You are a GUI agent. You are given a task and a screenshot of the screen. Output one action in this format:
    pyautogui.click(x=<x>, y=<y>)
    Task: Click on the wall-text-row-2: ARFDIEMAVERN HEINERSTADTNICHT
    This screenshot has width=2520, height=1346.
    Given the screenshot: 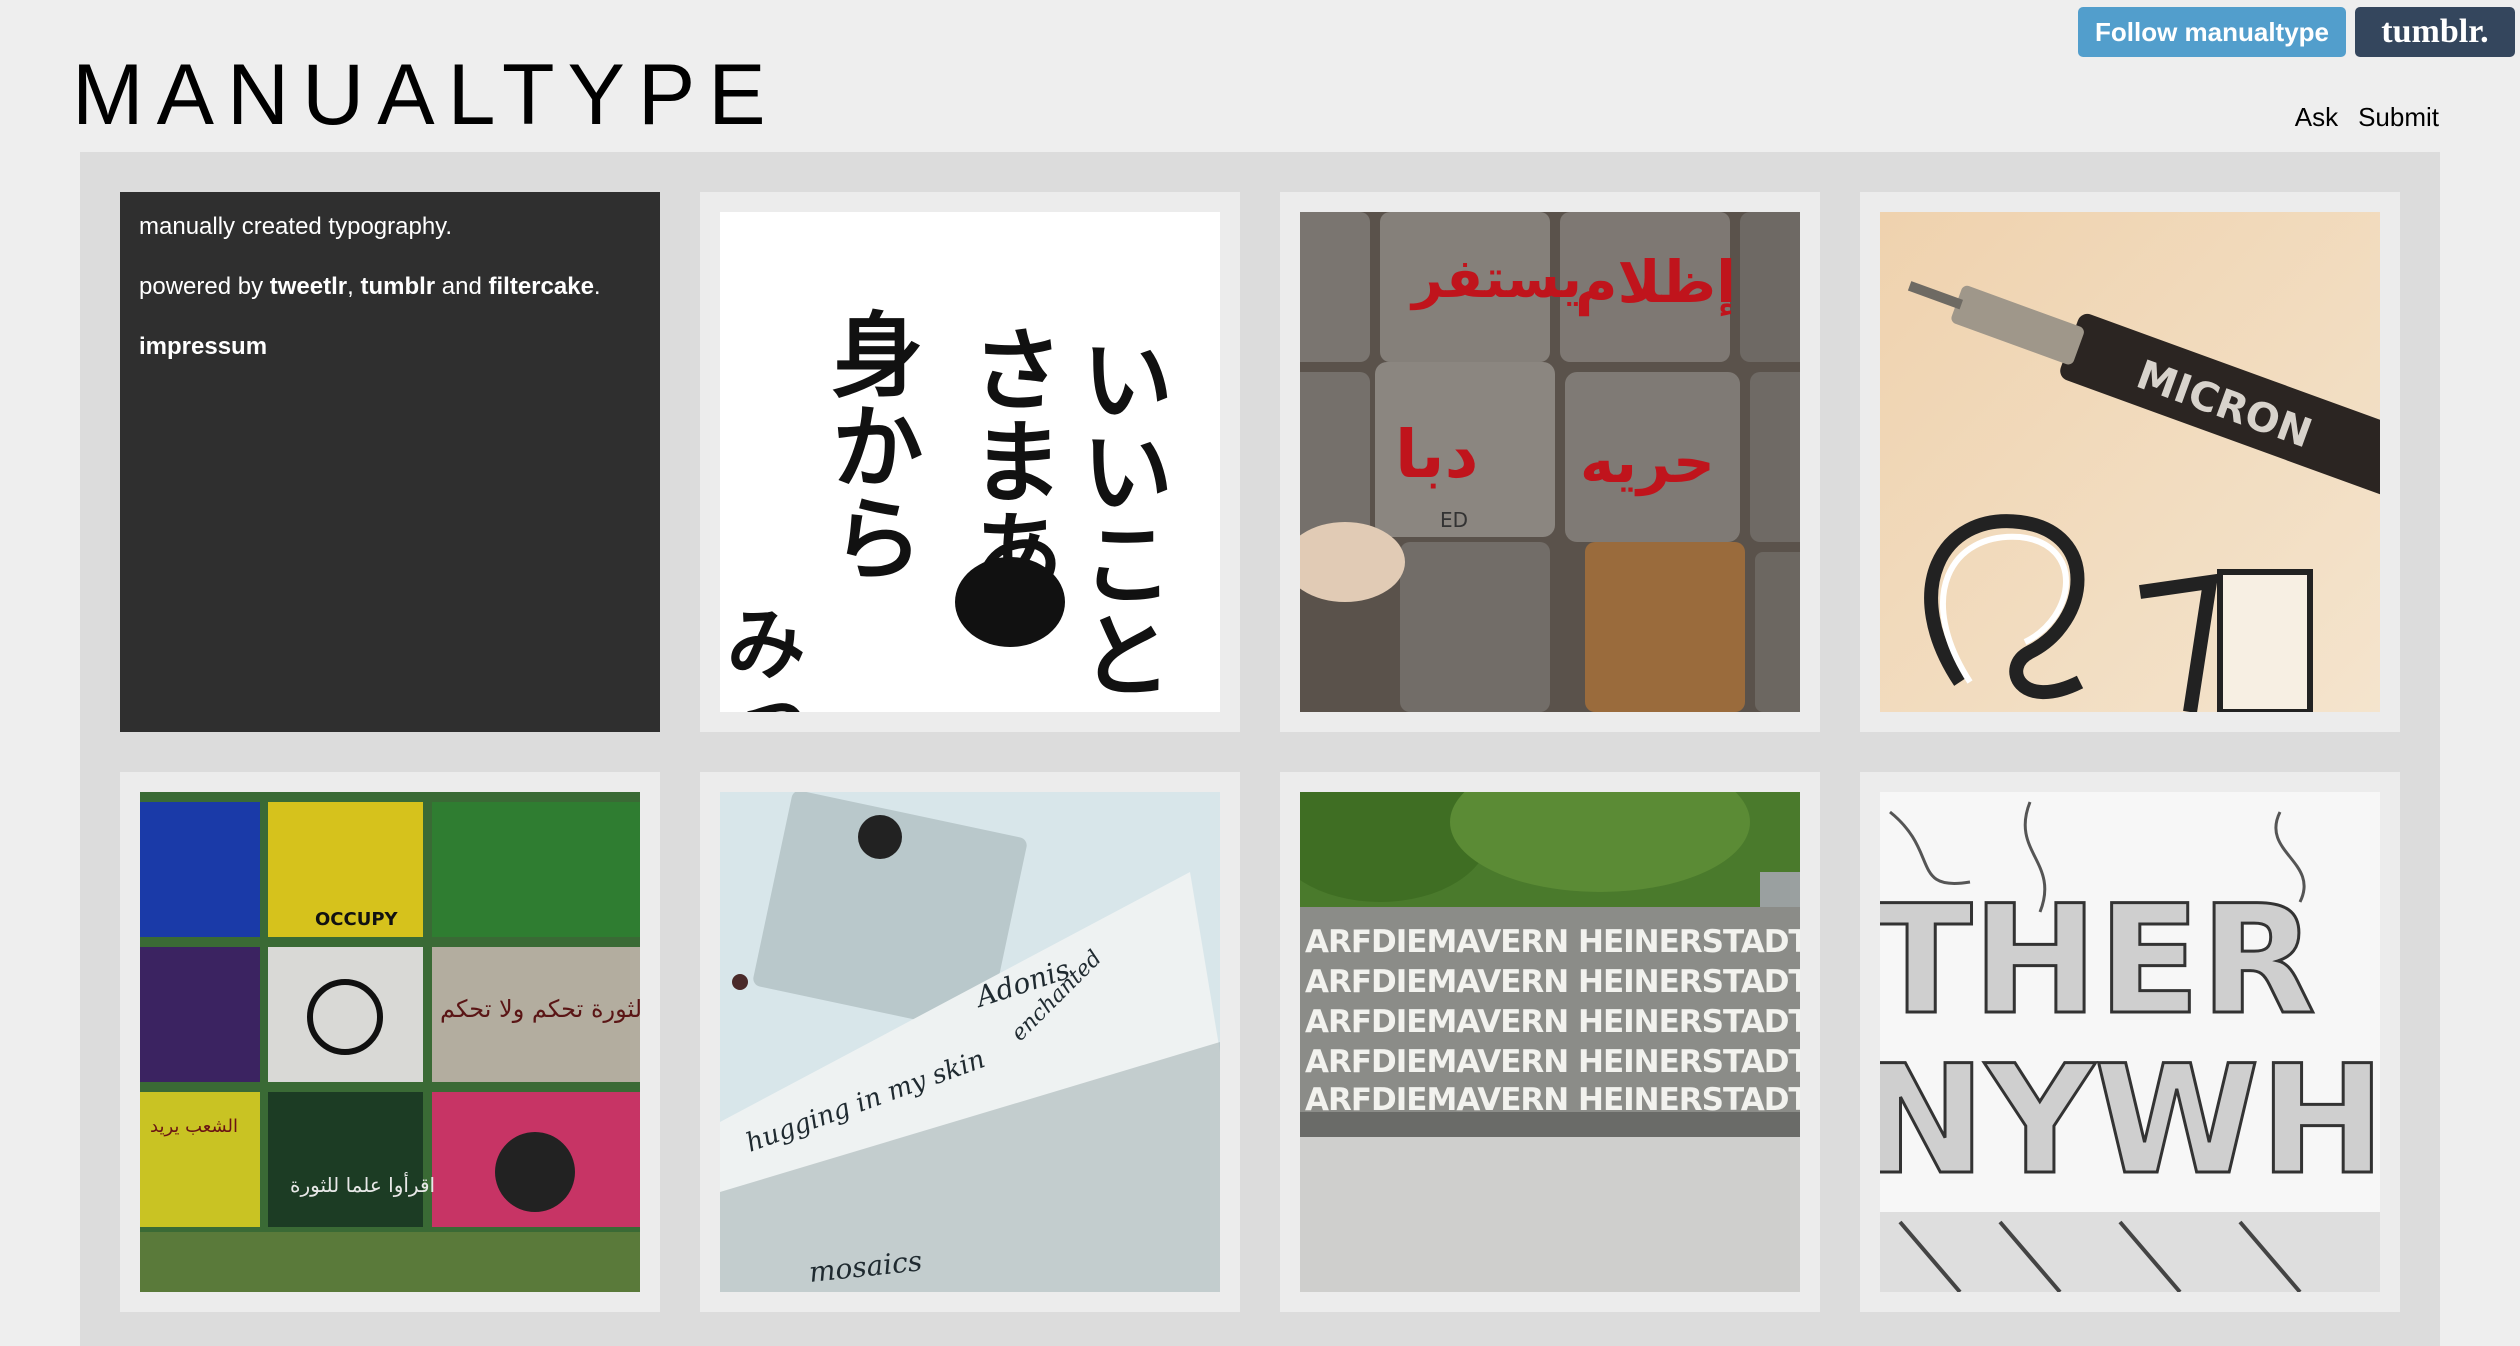 What is the action you would take?
    pyautogui.click(x=1552, y=982)
    